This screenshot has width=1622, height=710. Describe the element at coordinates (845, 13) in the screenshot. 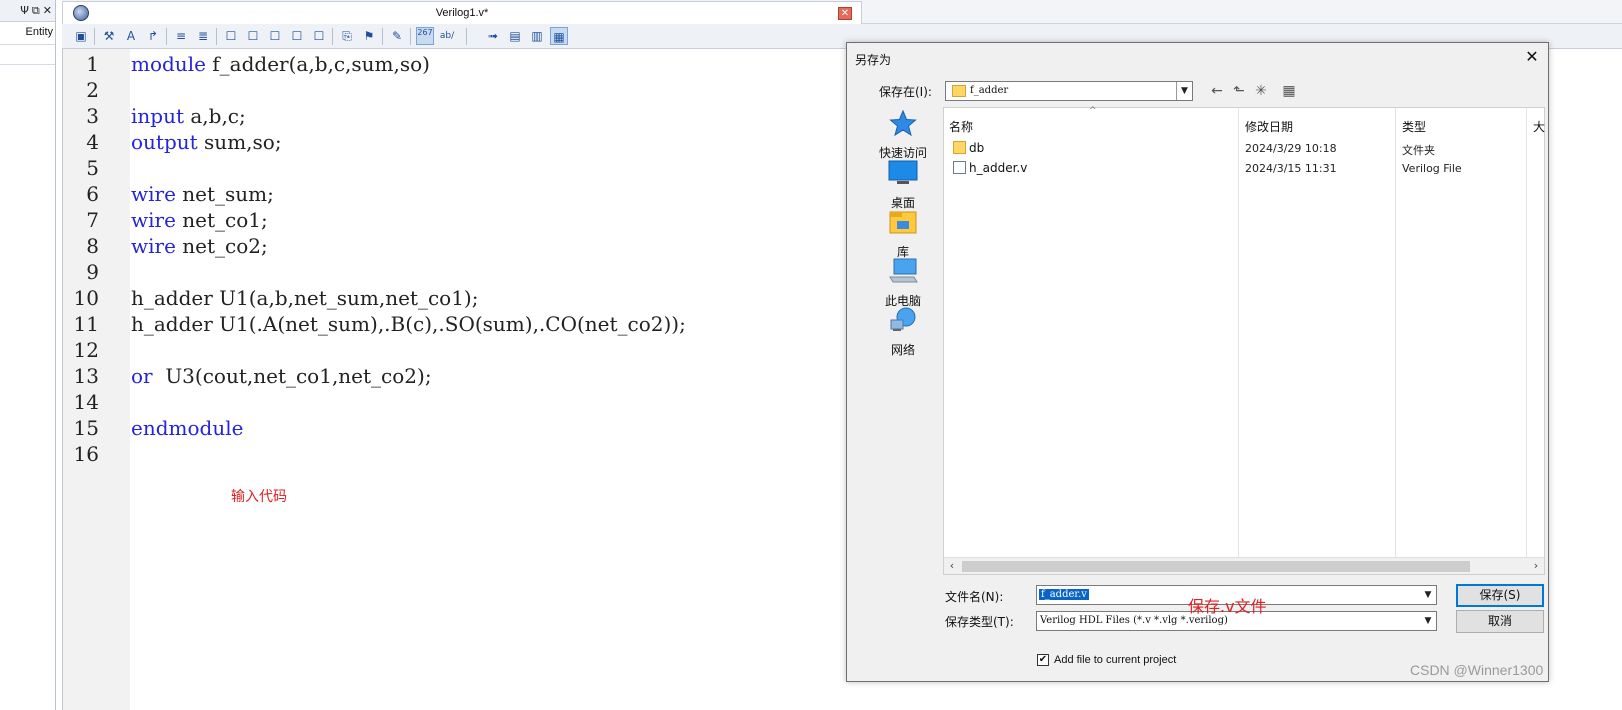

I see `tab-close-button: ✕` at that location.